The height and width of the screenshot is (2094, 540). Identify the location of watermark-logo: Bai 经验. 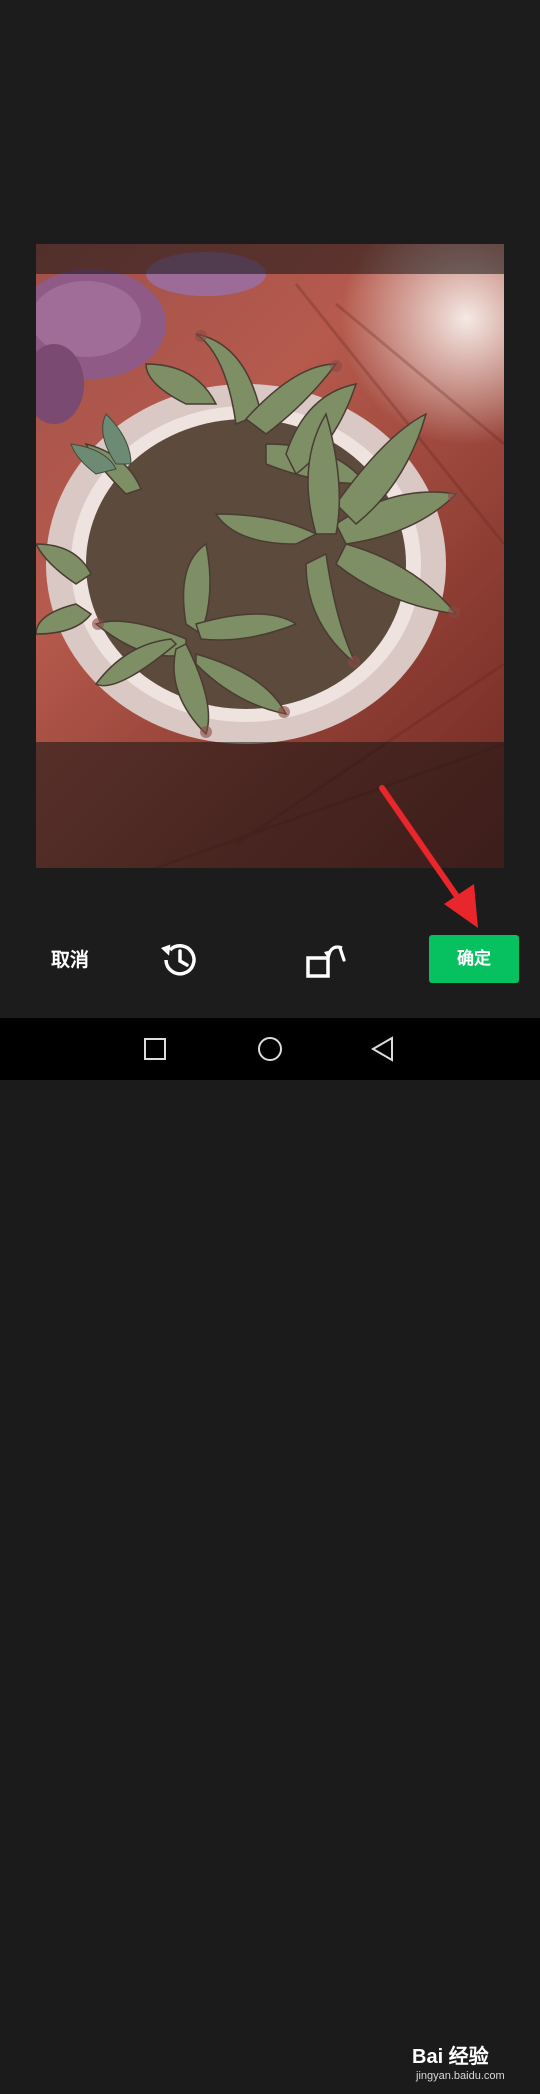
(450, 2057).